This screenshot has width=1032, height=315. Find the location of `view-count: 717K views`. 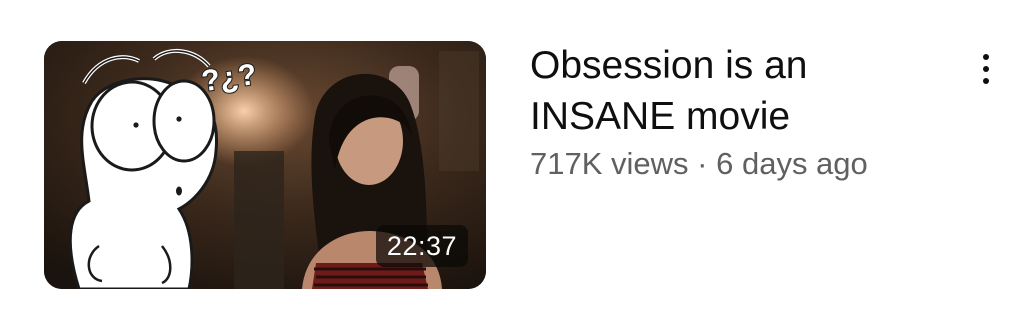

view-count: 717K views is located at coordinates (609, 163).